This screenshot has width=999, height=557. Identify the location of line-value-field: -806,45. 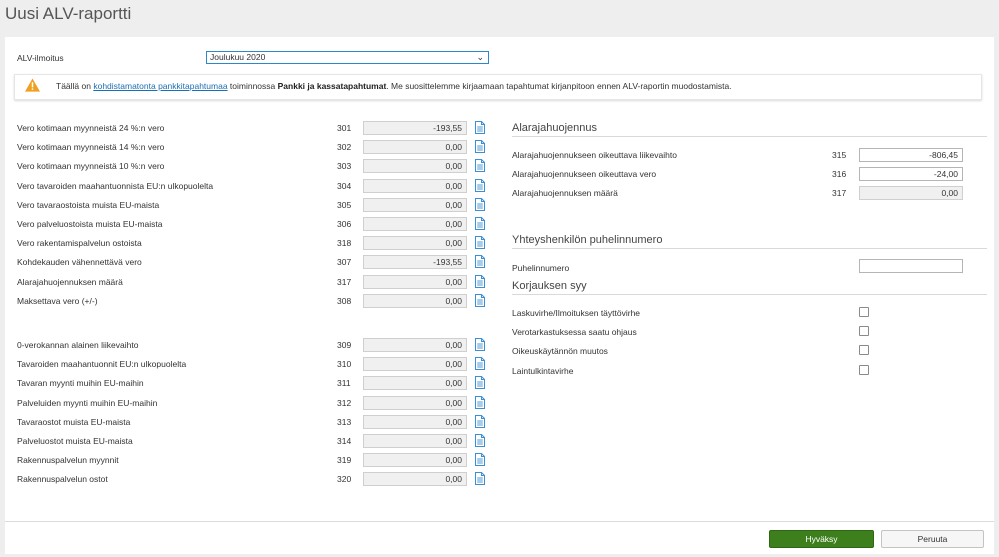
(911, 155).